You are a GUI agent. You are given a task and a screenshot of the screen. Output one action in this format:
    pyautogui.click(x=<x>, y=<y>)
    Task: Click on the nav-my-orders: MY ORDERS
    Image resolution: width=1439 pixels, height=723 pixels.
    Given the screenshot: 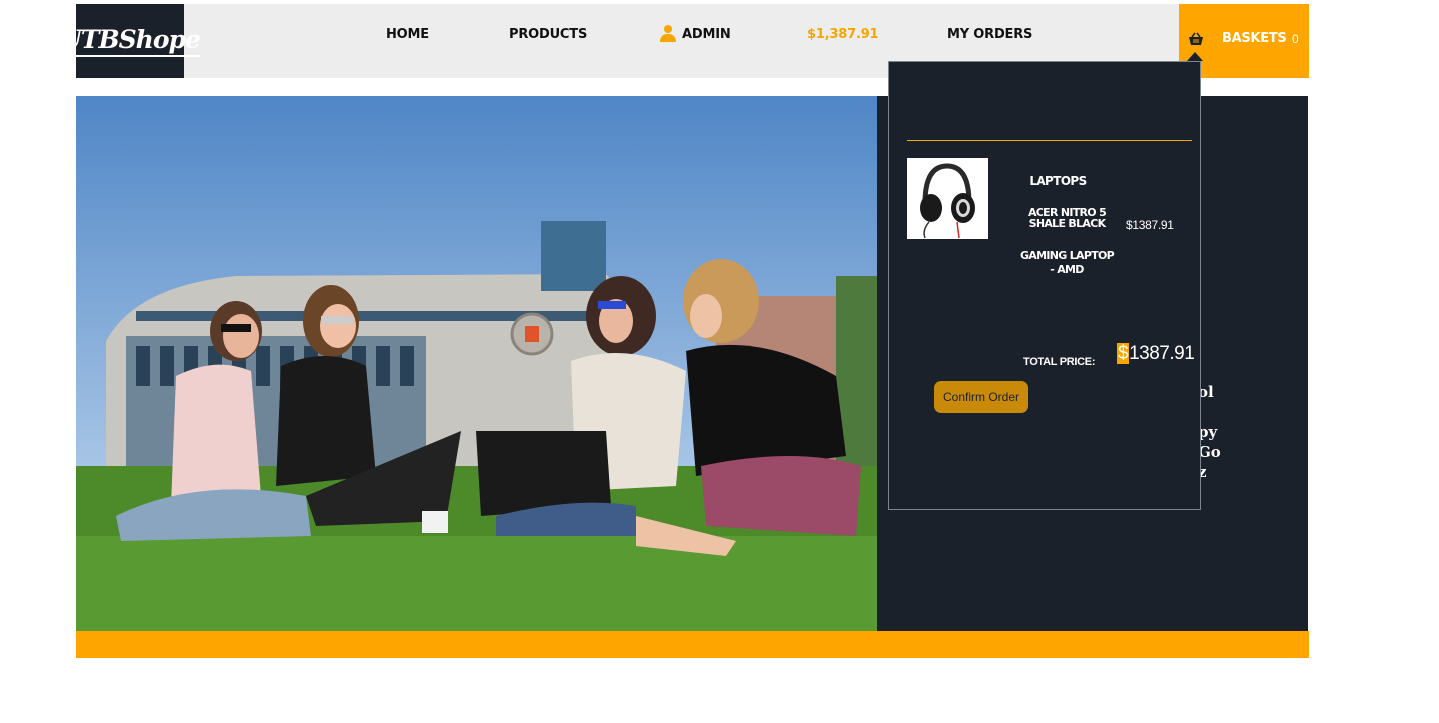 What is the action you would take?
    pyautogui.click(x=989, y=34)
    